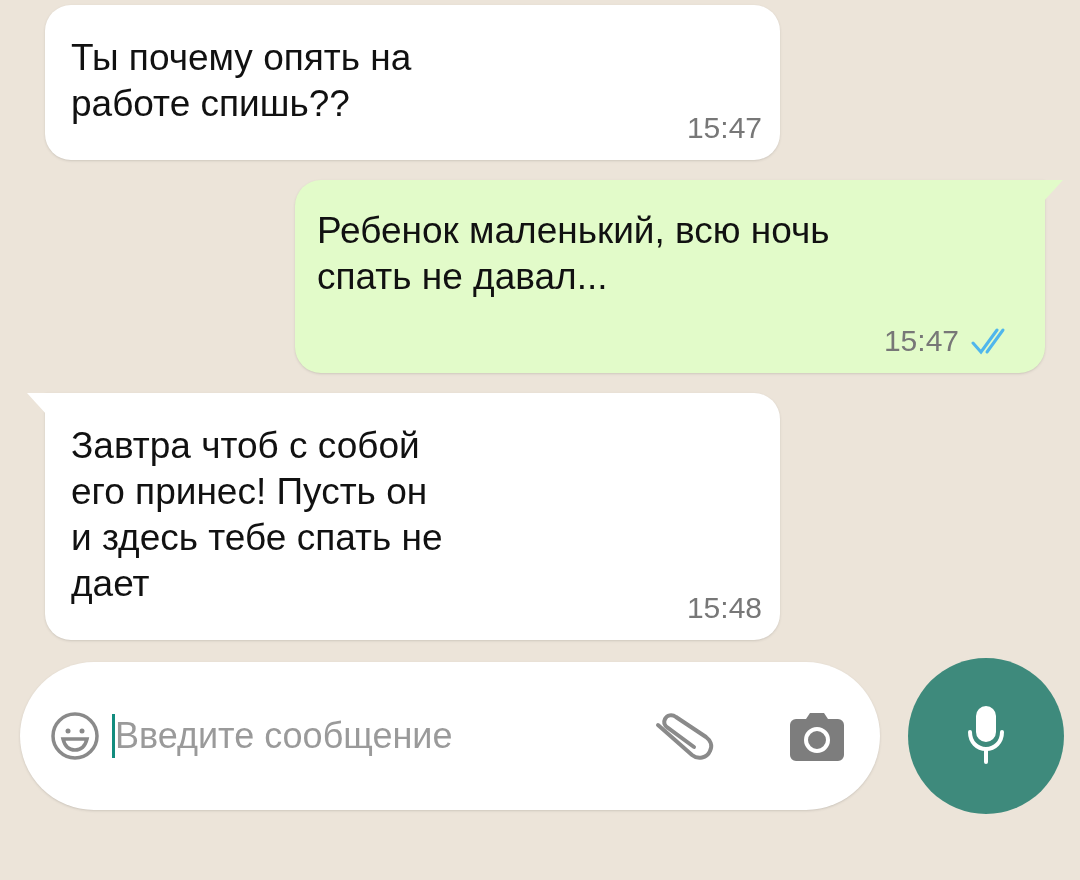 Image resolution: width=1080 pixels, height=880 pixels. Describe the element at coordinates (75, 736) in the screenshot. I see `emoji-icon` at that location.